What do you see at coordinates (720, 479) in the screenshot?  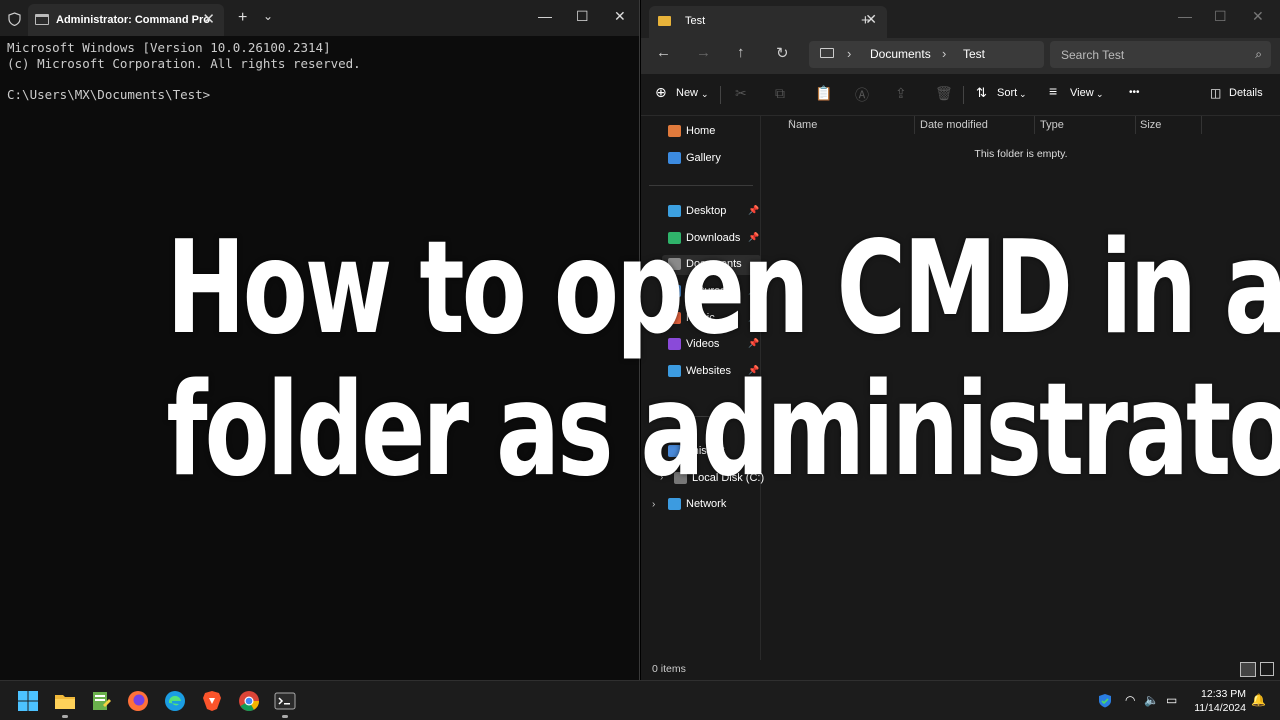 I see `sidebar-item-local-disk: Local Disk (C:)` at bounding box center [720, 479].